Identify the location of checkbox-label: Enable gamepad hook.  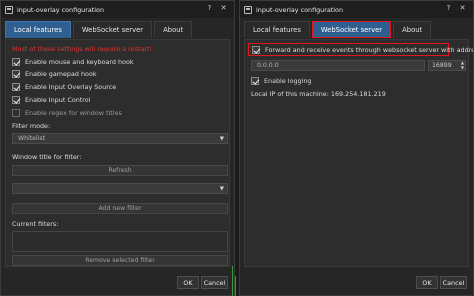
(61, 74).